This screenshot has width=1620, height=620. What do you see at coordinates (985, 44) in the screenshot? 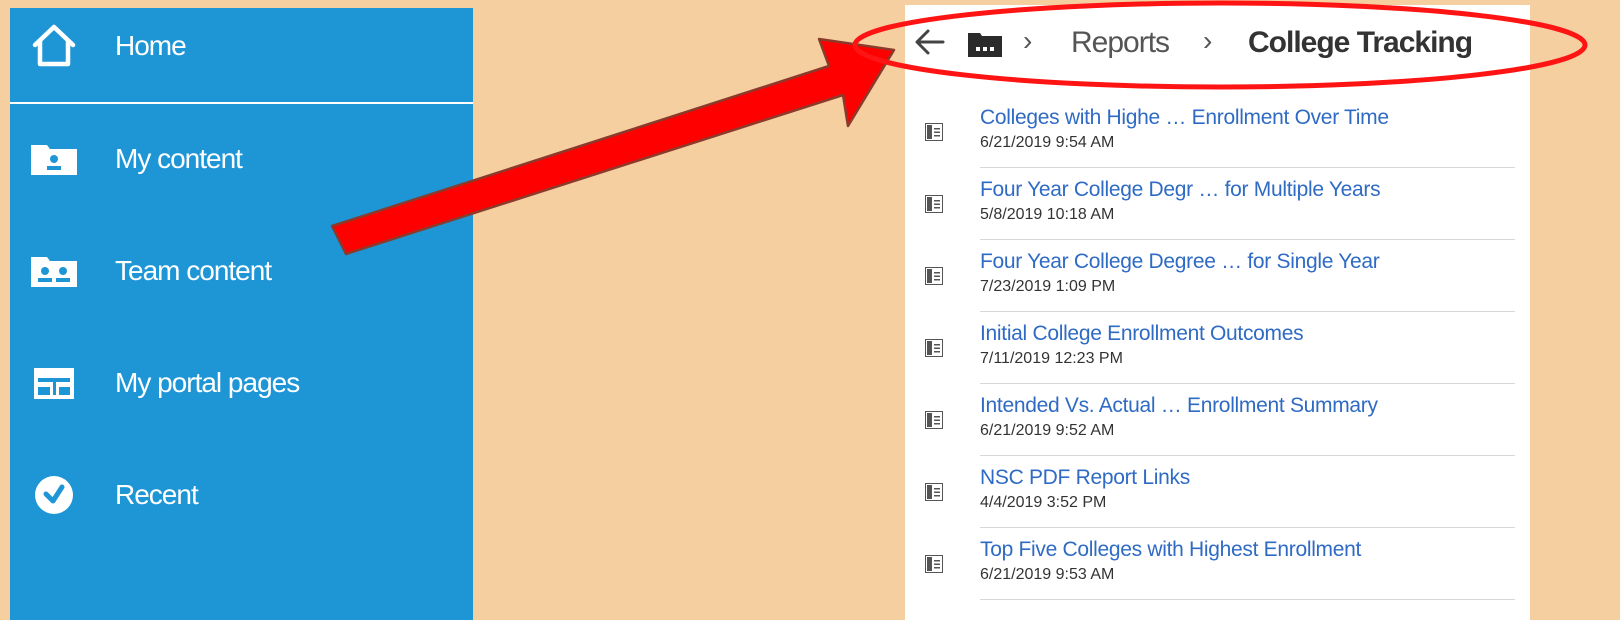
I see `folder-icon` at bounding box center [985, 44].